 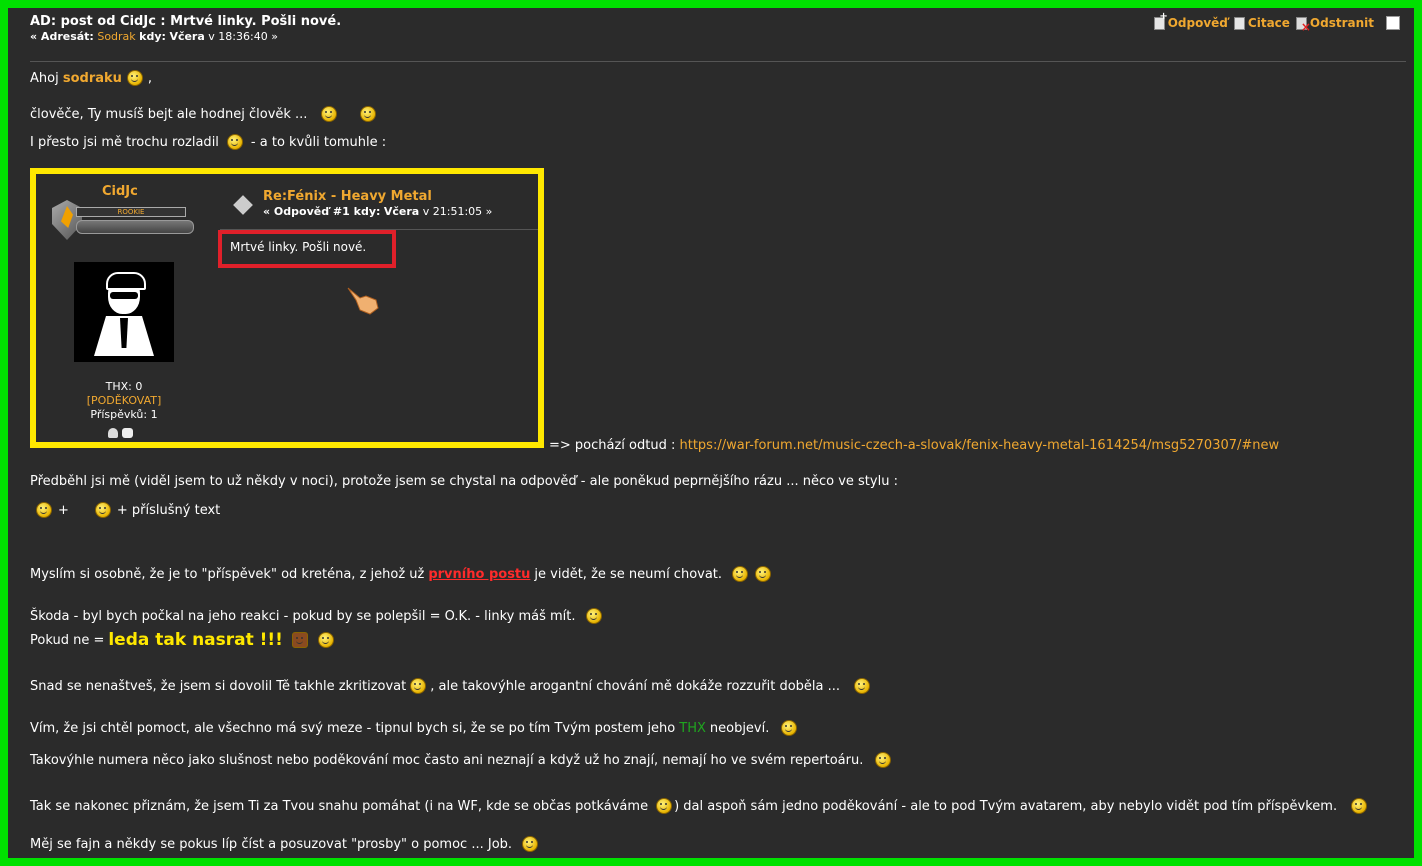 What do you see at coordinates (102, 510) in the screenshot?
I see `grin-smiley-icon` at bounding box center [102, 510].